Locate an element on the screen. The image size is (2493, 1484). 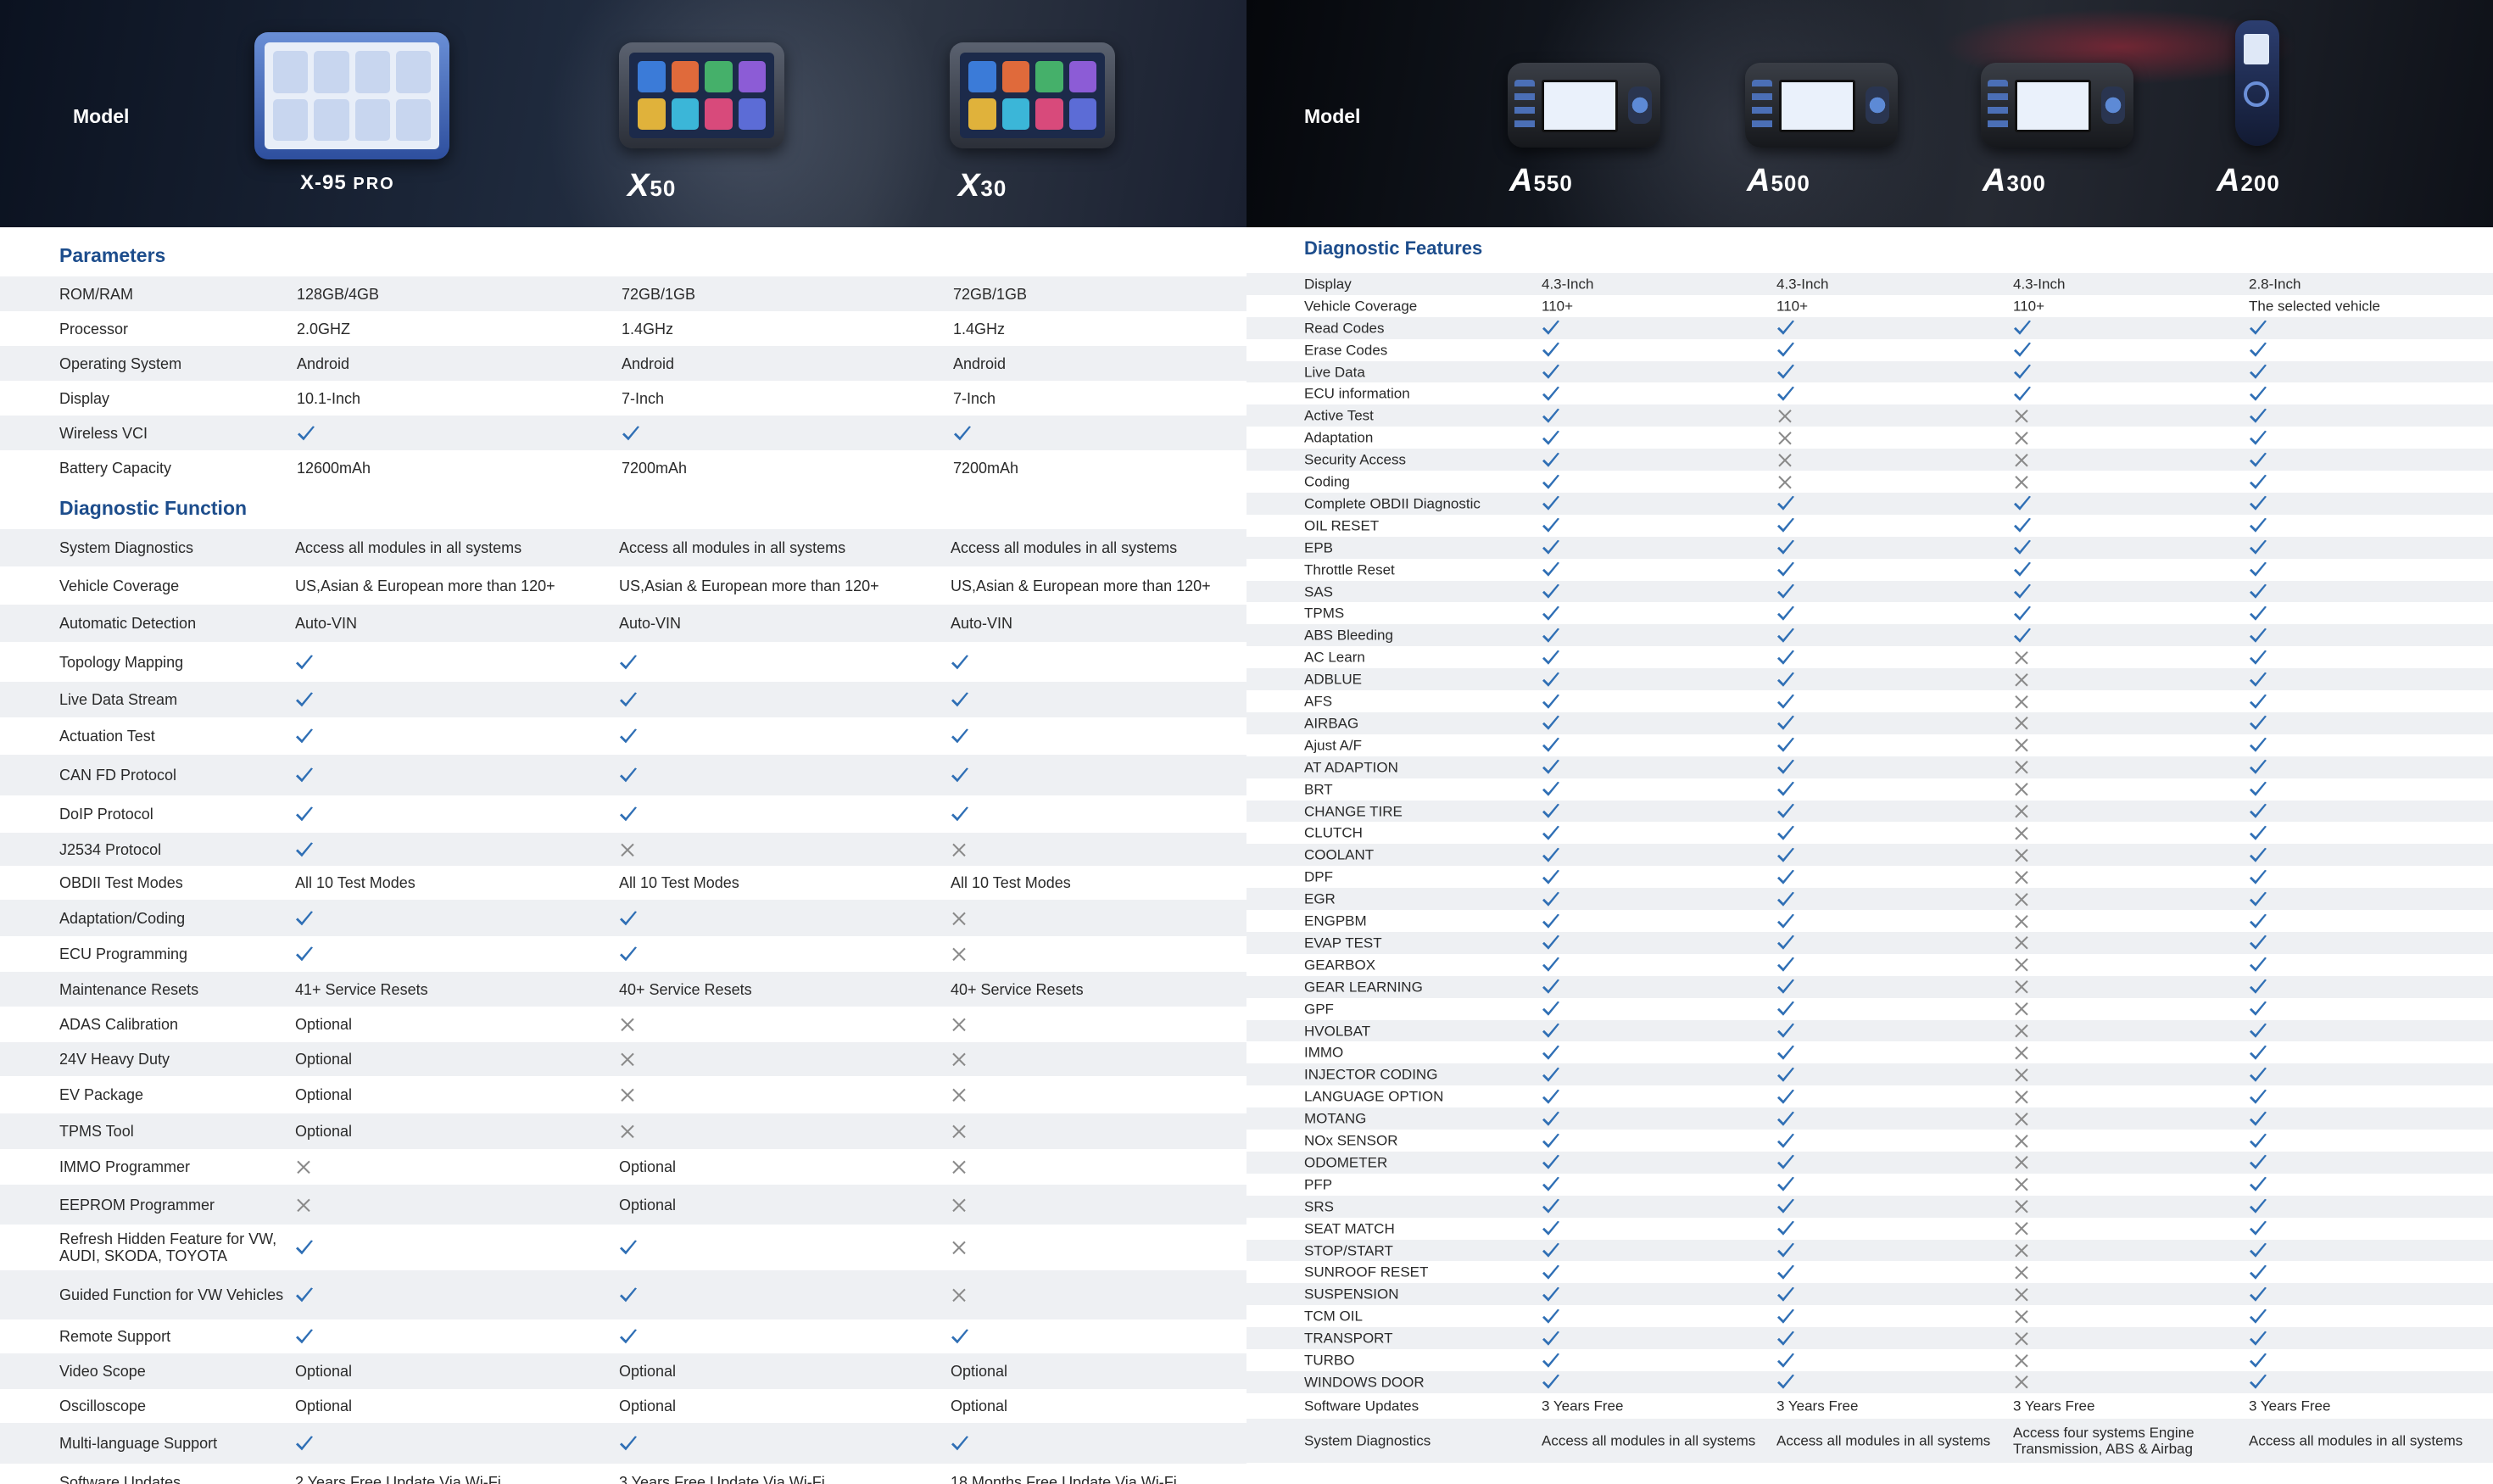
model-label: Model is located at coordinates (1332, 116).